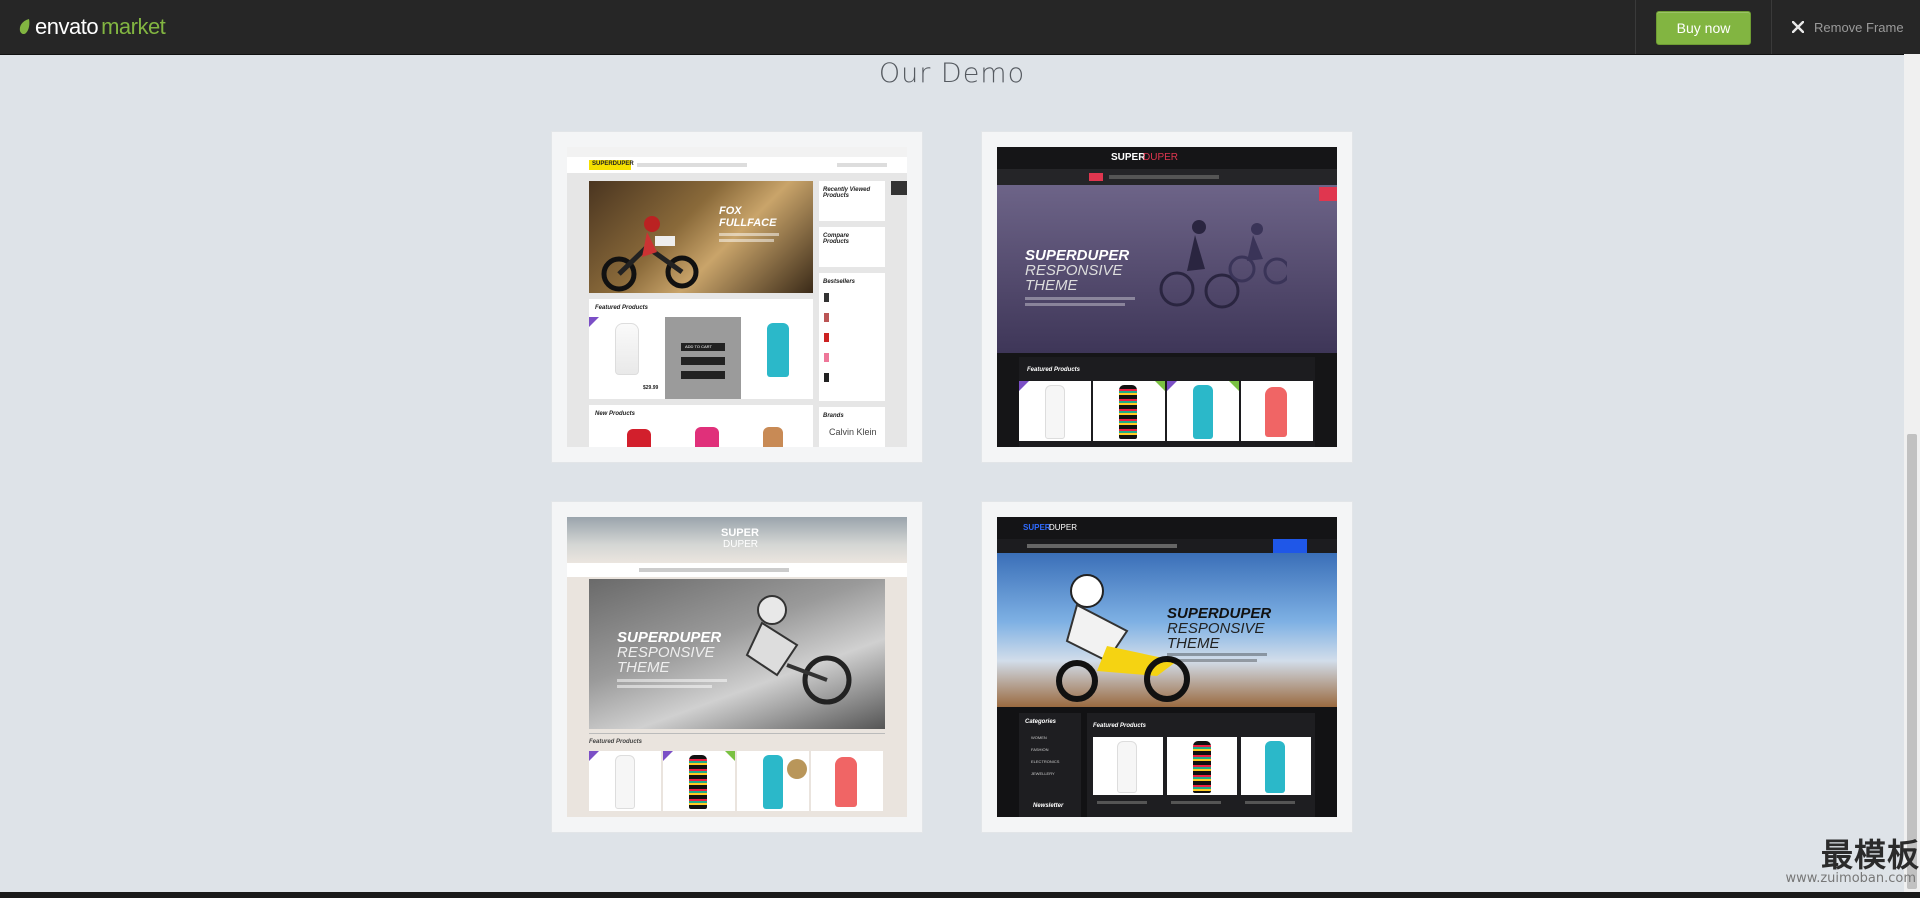  I want to click on demo1-new-products: New Products, so click(615, 414).